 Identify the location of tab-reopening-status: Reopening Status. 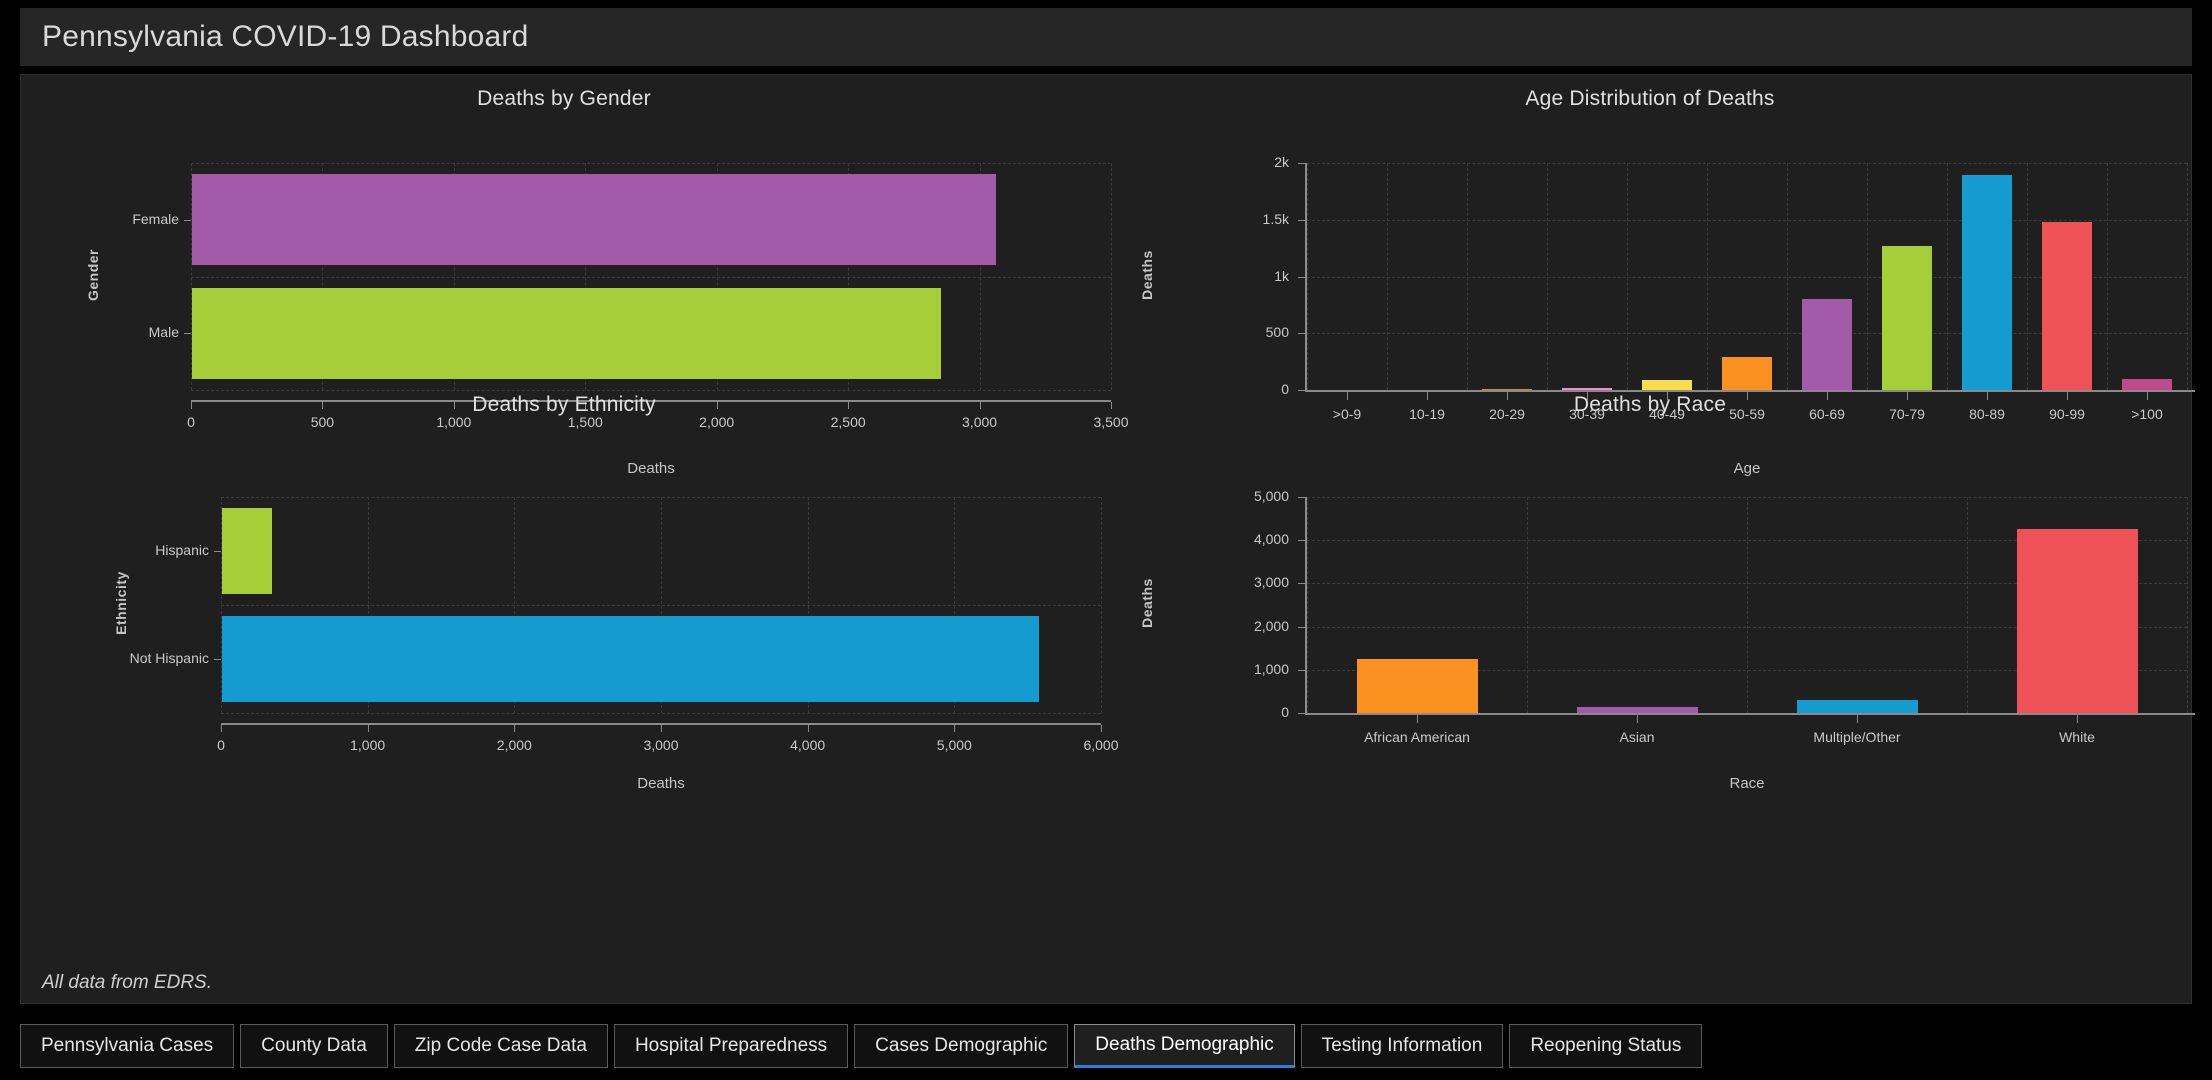
(1606, 1046).